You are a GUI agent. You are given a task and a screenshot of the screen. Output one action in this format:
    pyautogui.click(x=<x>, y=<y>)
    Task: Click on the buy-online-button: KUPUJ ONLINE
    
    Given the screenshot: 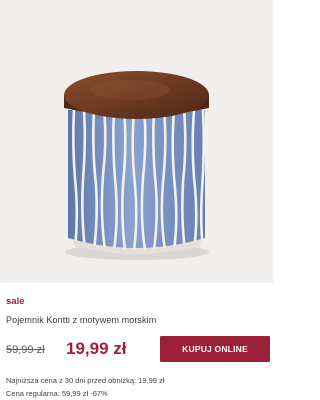 What is the action you would take?
    pyautogui.click(x=215, y=349)
    